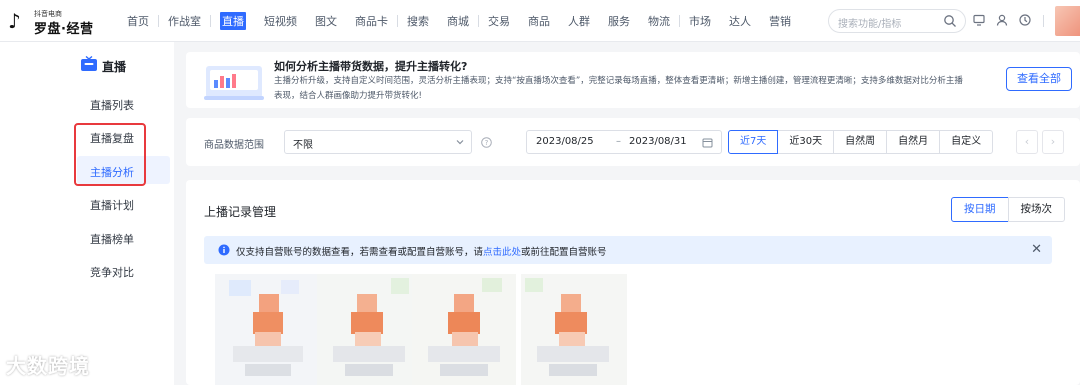  I want to click on search-placeholder: 搜索功能/指标, so click(870, 24).